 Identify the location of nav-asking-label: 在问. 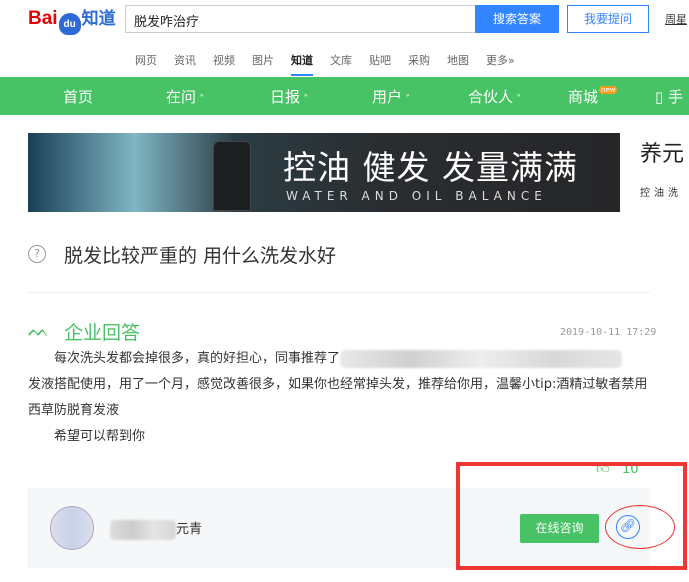
(181, 96).